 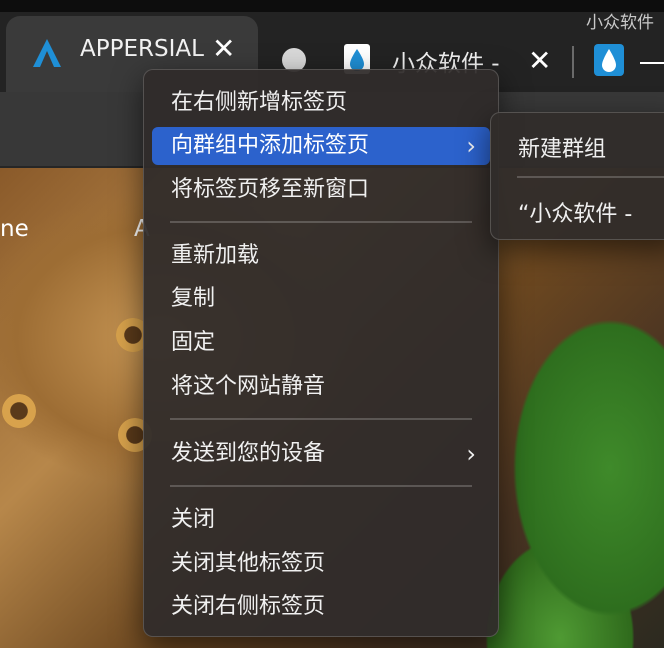 What do you see at coordinates (652, 63) in the screenshot?
I see `tab-title-fragment` at bounding box center [652, 63].